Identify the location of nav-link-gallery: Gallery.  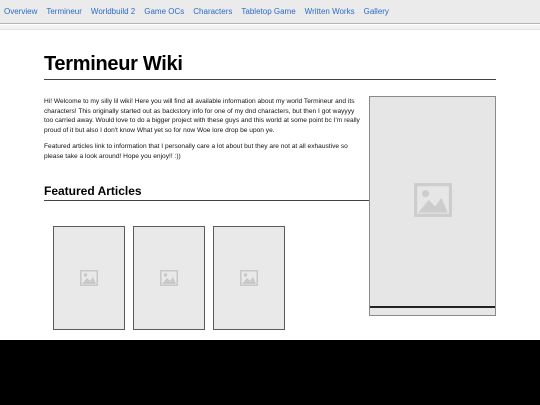
(376, 11).